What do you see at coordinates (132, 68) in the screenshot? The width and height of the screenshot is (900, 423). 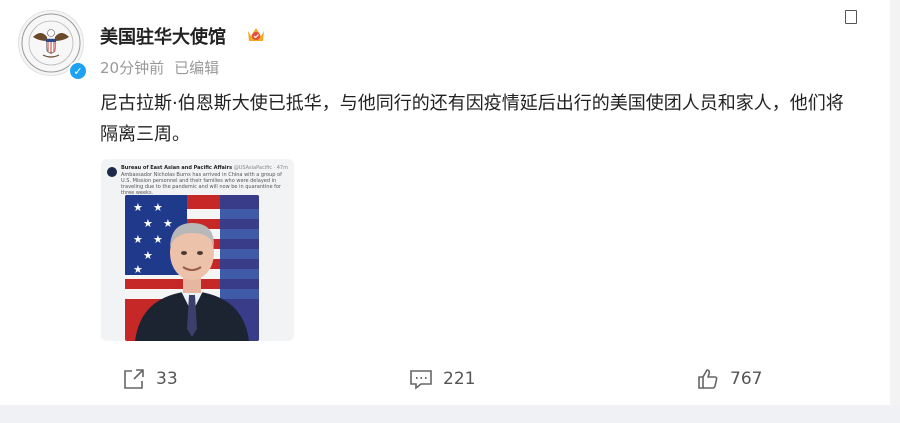 I see `post-time: 20分钟前` at bounding box center [132, 68].